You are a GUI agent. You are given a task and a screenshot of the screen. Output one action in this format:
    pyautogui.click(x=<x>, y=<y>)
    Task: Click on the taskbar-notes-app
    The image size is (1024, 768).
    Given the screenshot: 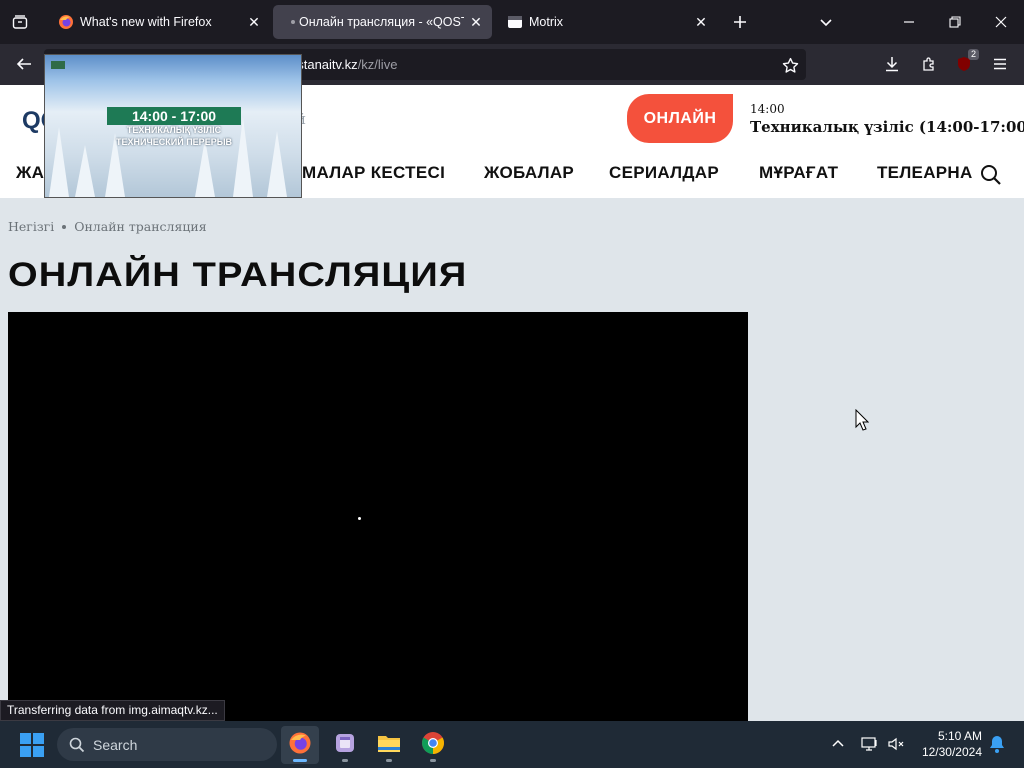 What is the action you would take?
    pyautogui.click(x=345, y=745)
    